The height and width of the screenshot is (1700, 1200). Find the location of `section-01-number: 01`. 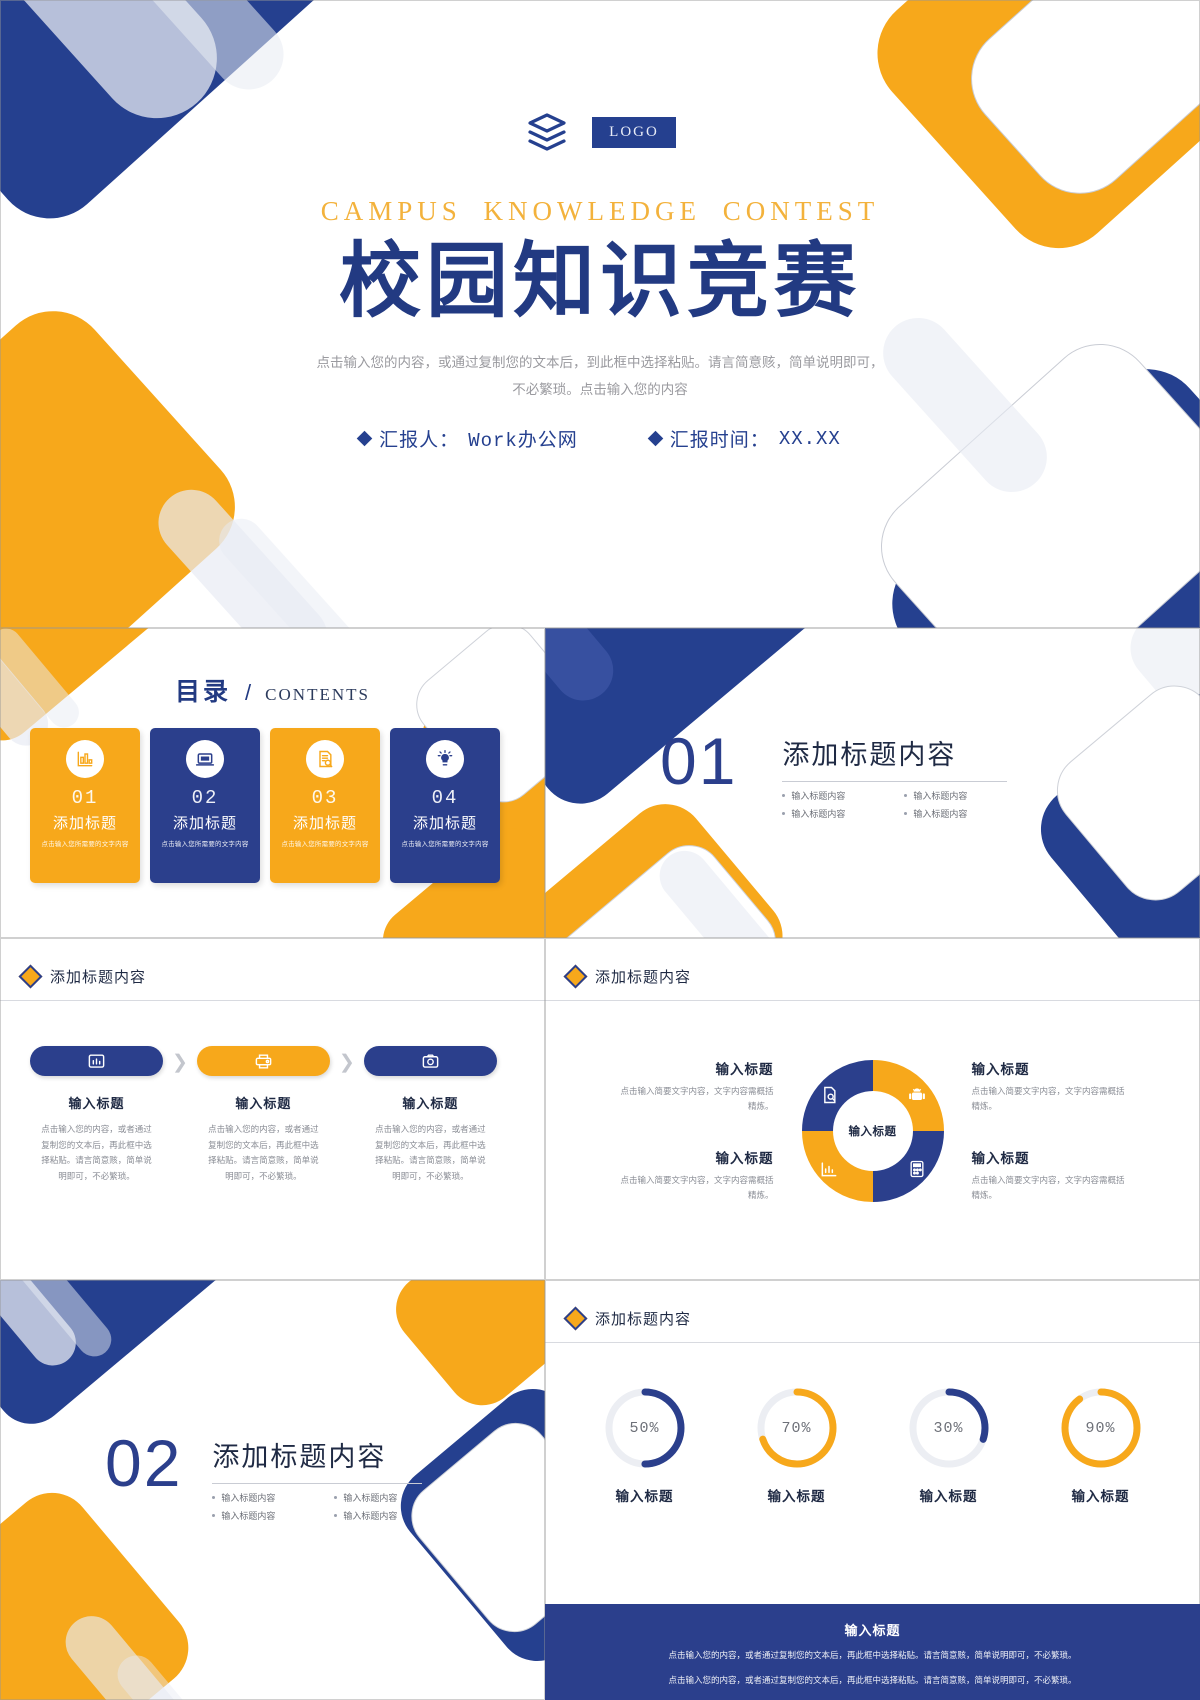

section-01-number: 01 is located at coordinates (699, 761).